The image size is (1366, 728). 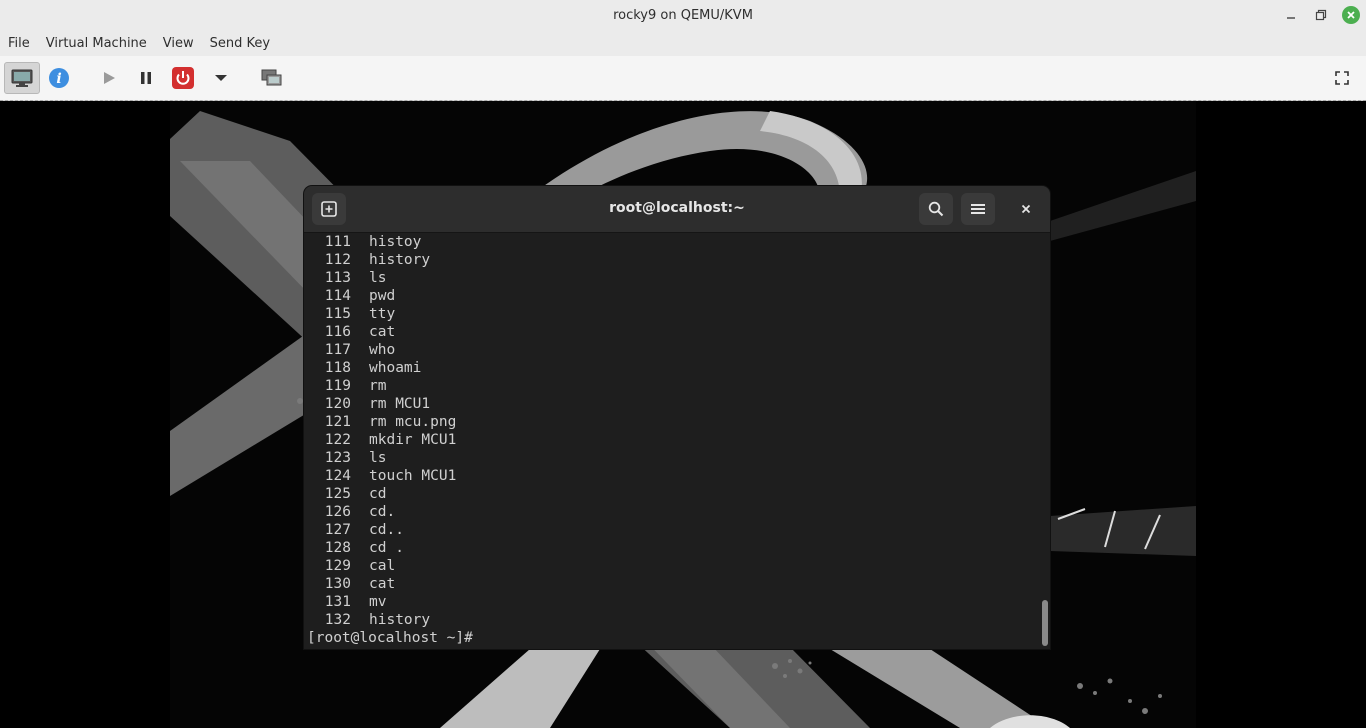 I want to click on hamburger-menu-icon, so click(x=978, y=209).